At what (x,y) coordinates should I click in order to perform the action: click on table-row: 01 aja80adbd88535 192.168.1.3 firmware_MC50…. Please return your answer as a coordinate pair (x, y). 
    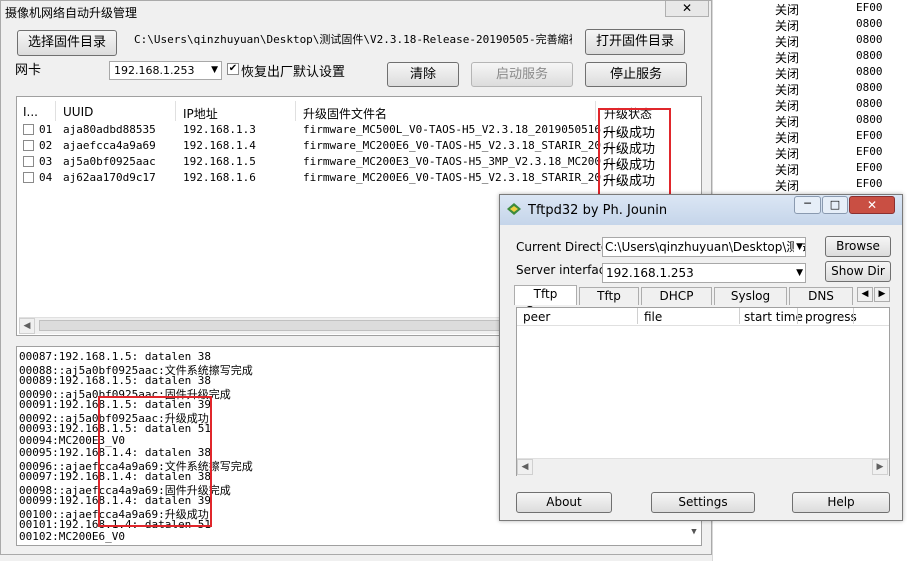
    Looking at the image, I should click on (357, 131).